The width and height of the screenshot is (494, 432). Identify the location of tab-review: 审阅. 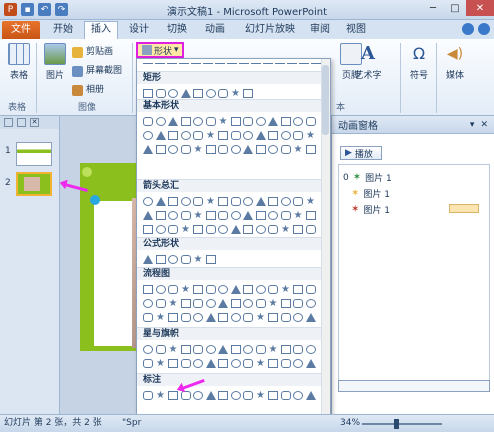
(320, 31).